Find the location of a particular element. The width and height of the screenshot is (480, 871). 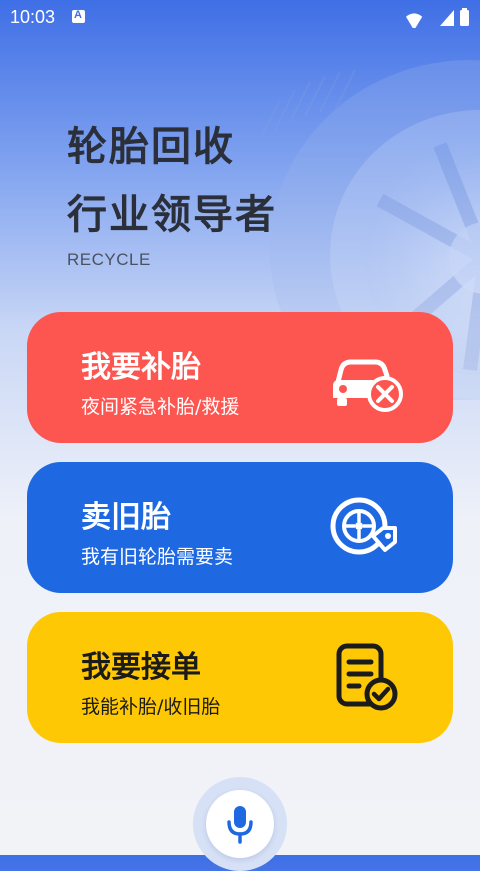

status-icons is located at coordinates (437, 18).